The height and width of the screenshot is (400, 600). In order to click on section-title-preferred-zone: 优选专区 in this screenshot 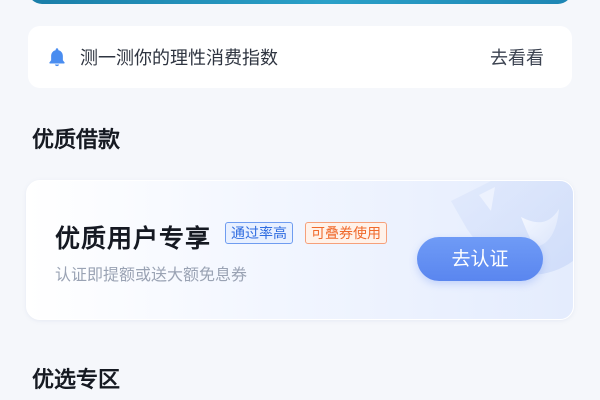, I will do `click(76, 380)`.